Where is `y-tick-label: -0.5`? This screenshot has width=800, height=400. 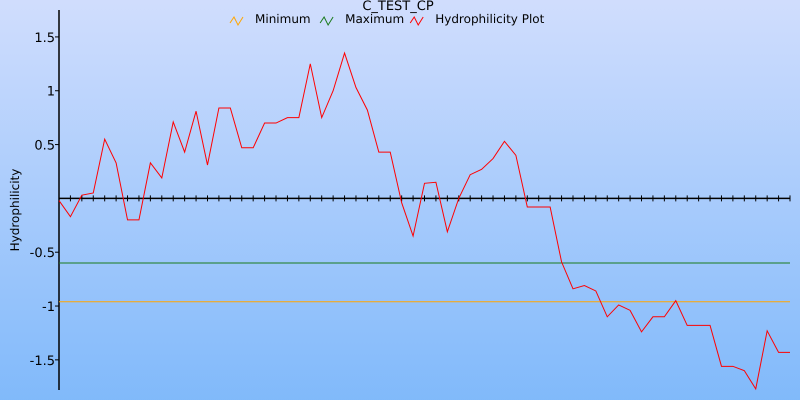 y-tick-label: -0.5 is located at coordinates (42, 254).